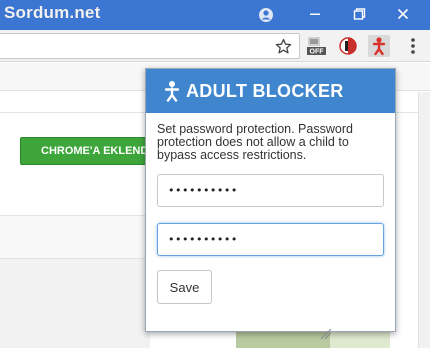  What do you see at coordinates (215, 15) in the screenshot?
I see `title-bar: Sordum.net` at bounding box center [215, 15].